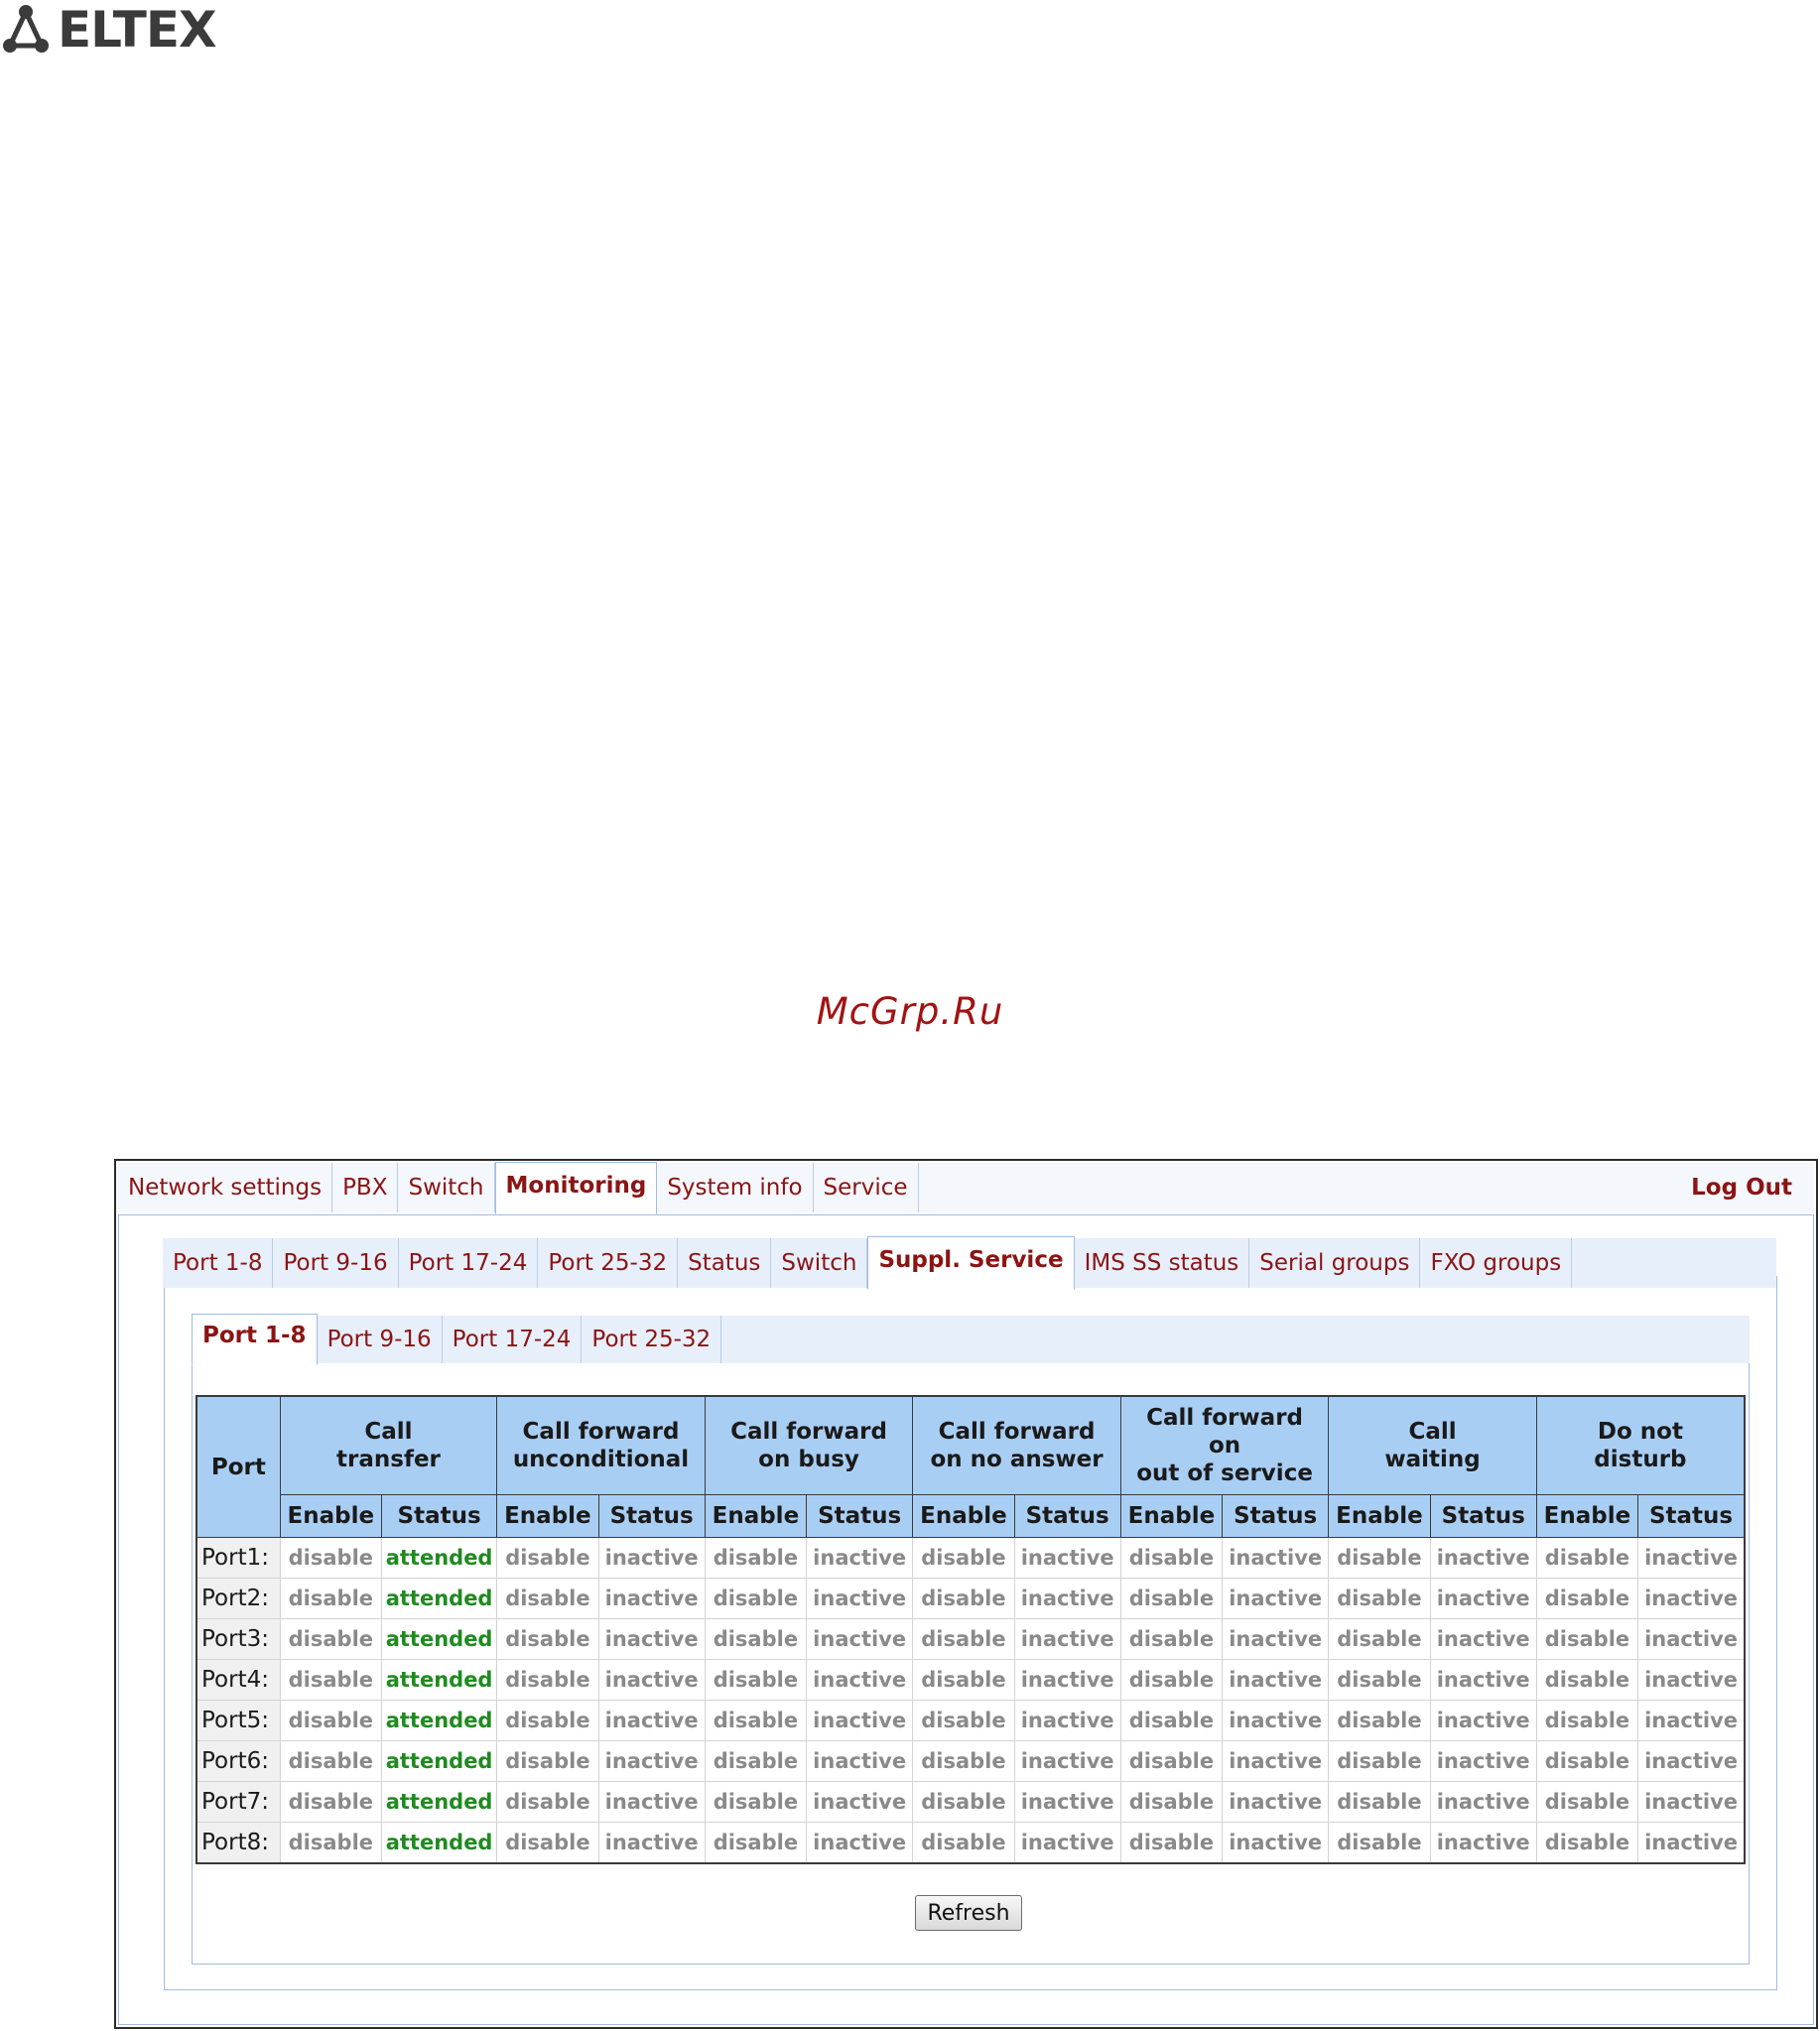 This screenshot has height=2031, width=1820. I want to click on port-tab-17-24: Port 17-24, so click(513, 1339).